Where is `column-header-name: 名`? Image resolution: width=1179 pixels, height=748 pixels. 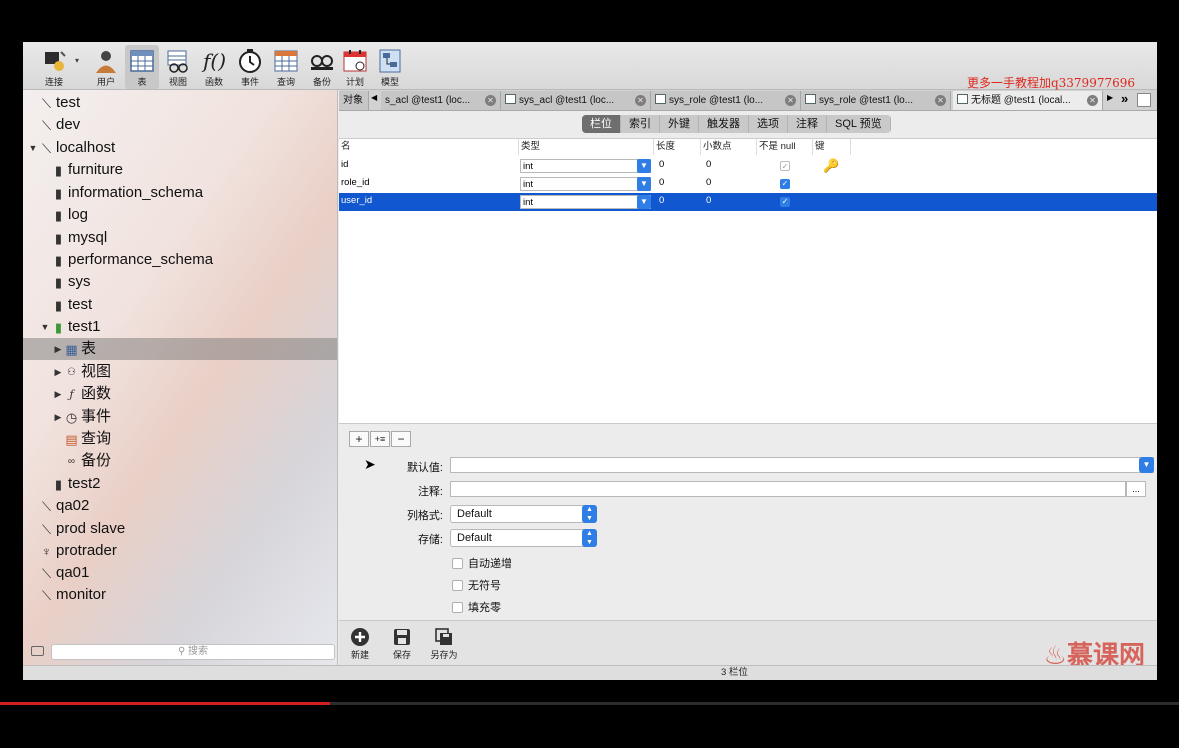
column-header-name: 名 is located at coordinates (429, 147).